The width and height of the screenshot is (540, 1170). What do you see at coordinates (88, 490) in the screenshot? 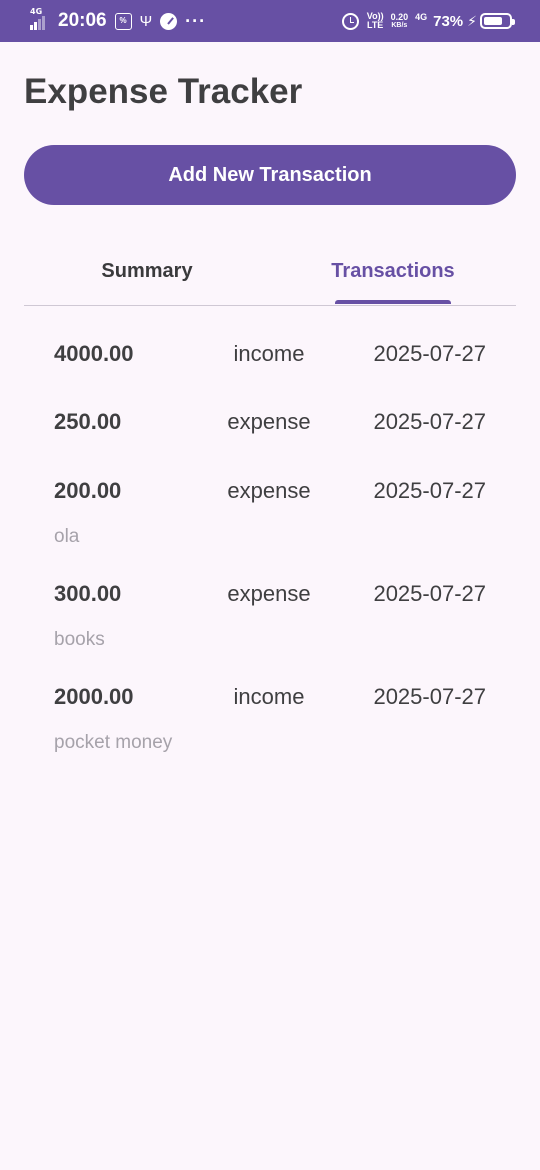
I see `transaction-amount: 200.00` at bounding box center [88, 490].